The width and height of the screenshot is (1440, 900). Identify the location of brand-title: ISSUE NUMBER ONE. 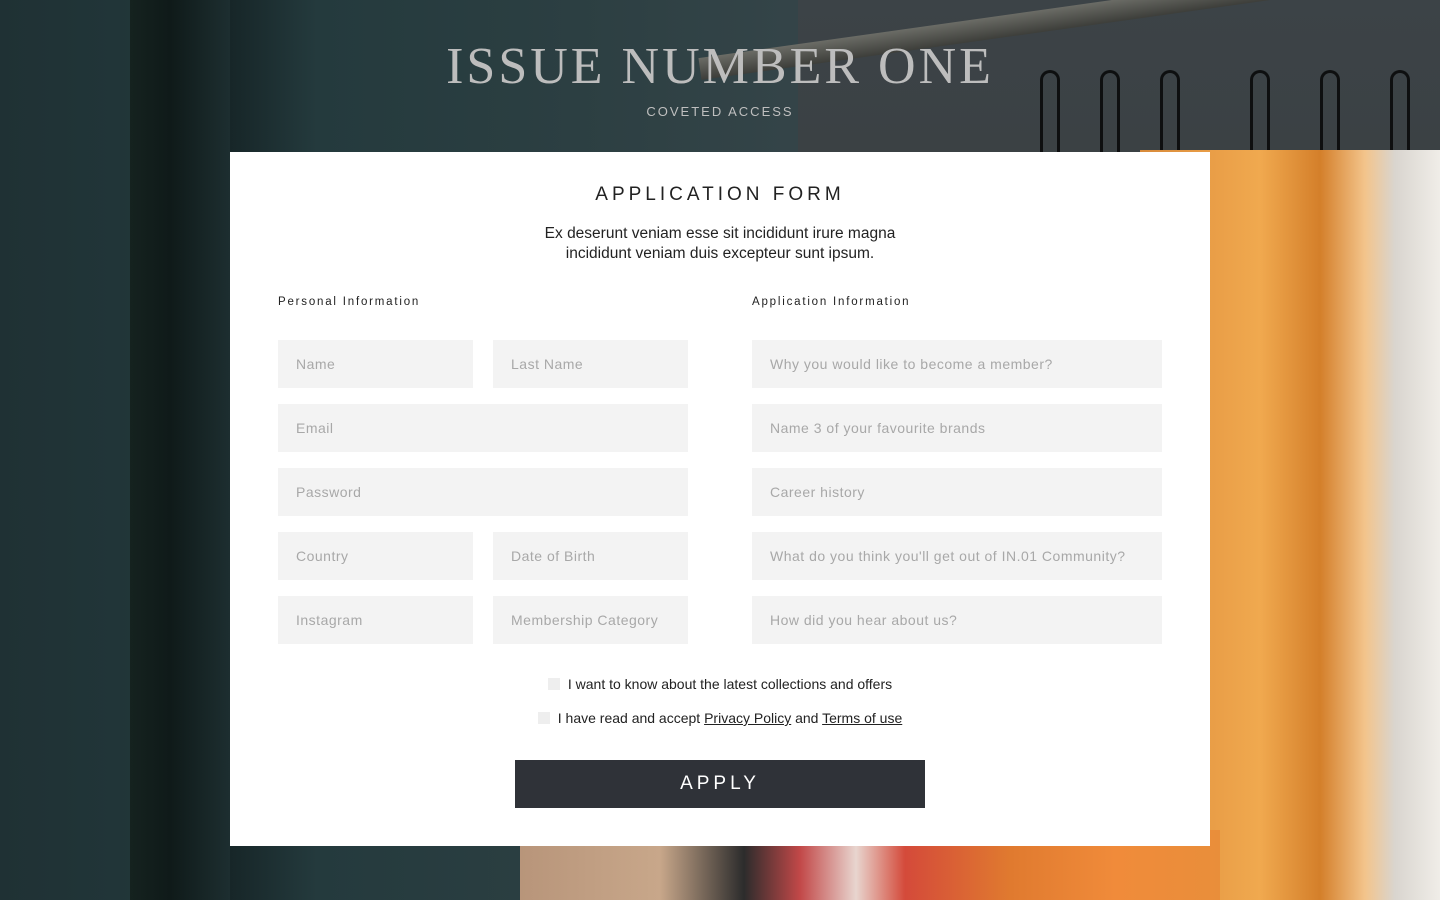
(720, 66).